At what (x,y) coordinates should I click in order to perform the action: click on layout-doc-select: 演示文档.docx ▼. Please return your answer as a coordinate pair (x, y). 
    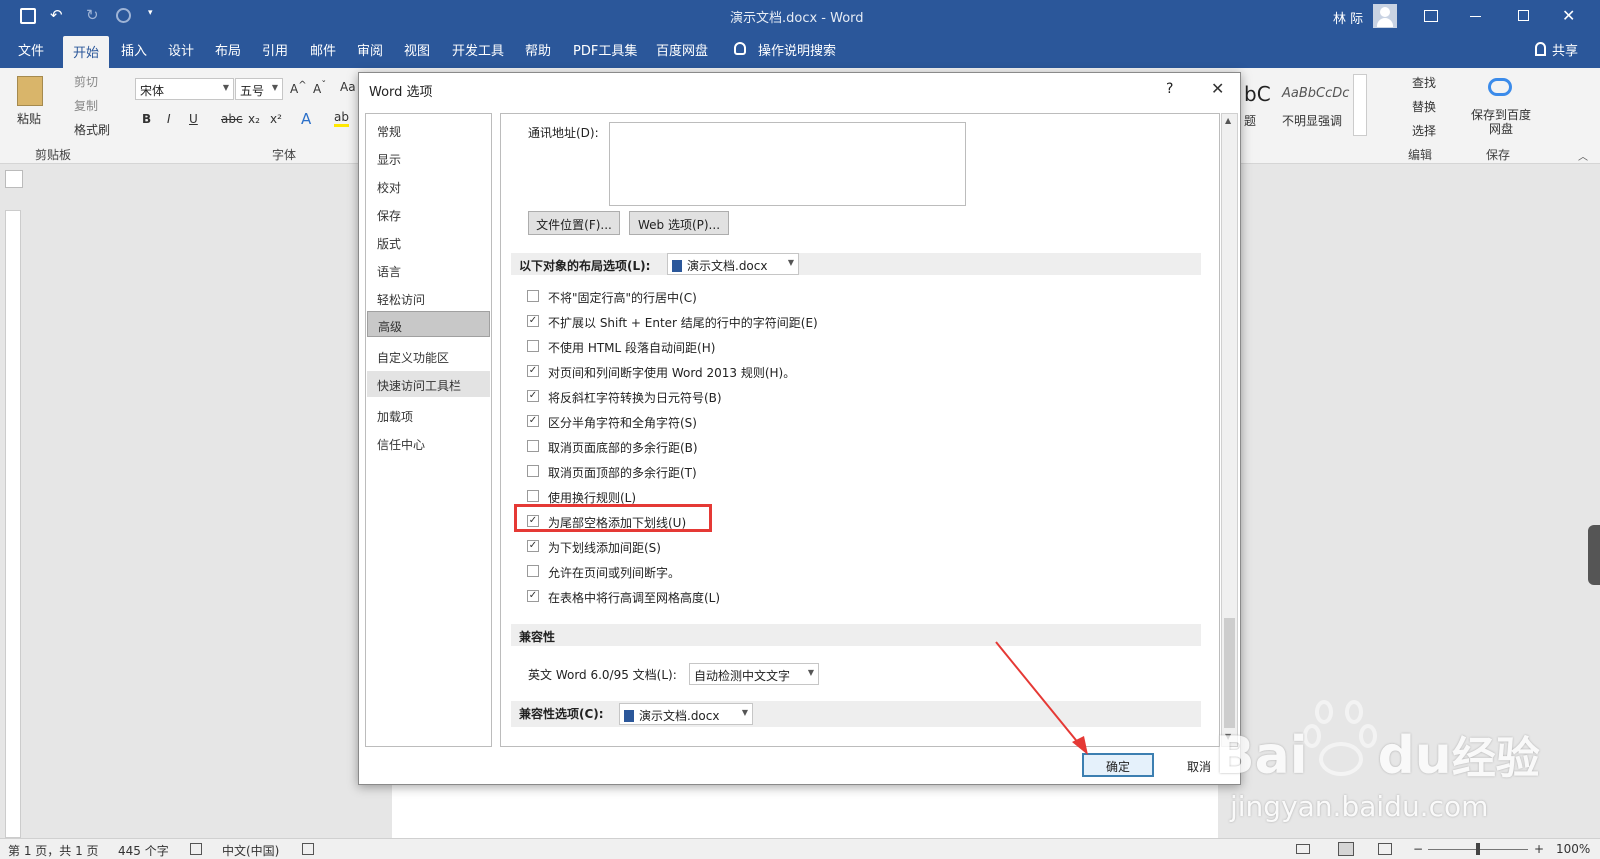
    Looking at the image, I should click on (733, 264).